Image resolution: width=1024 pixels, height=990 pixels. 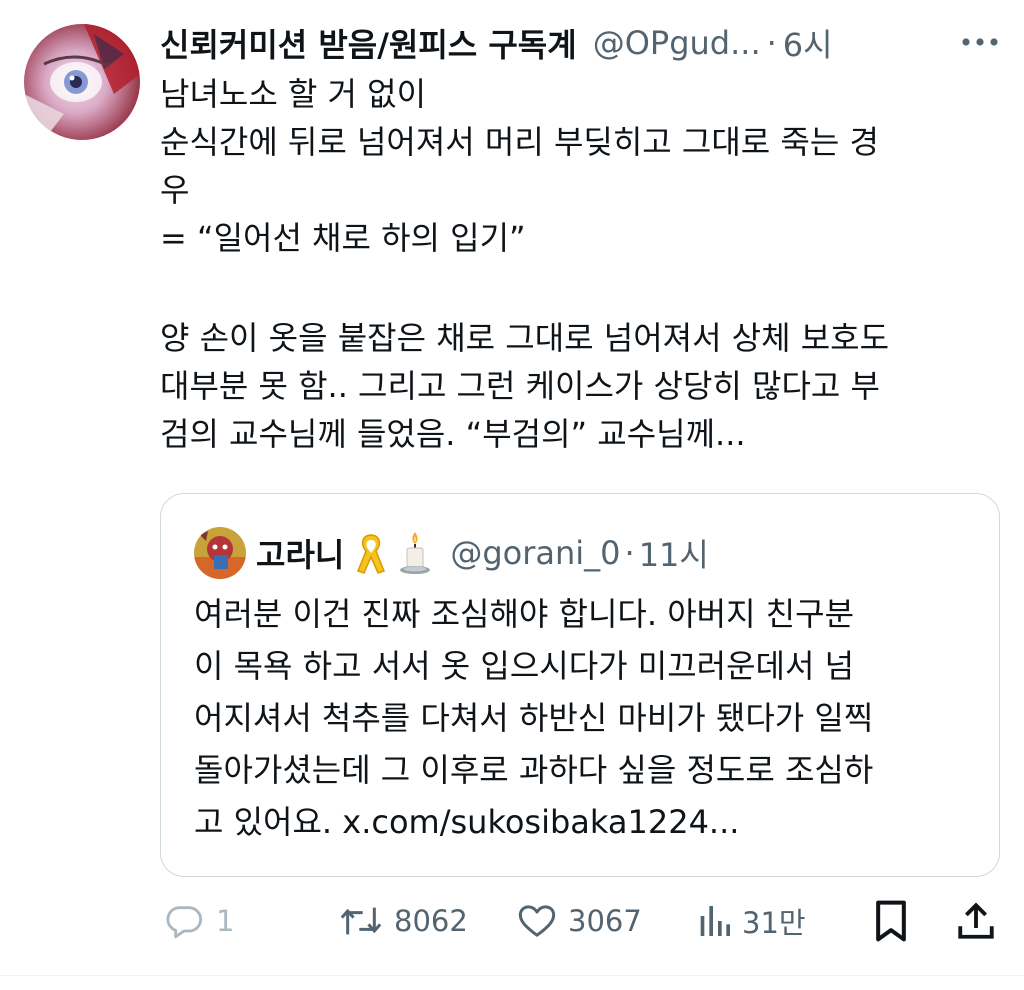 I want to click on quoted-text-line: 돌아가셨는데 그 이후로 과하다 싶을 정도로 조심하, so click(x=534, y=770).